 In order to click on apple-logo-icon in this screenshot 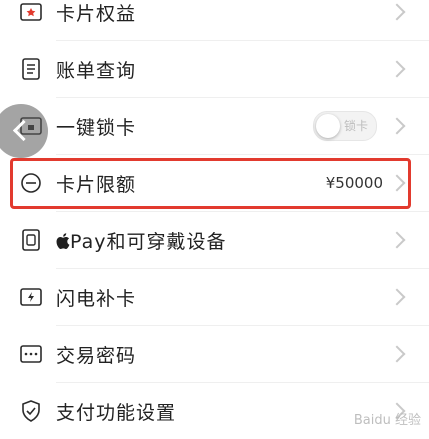, I will do `click(63, 240)`.